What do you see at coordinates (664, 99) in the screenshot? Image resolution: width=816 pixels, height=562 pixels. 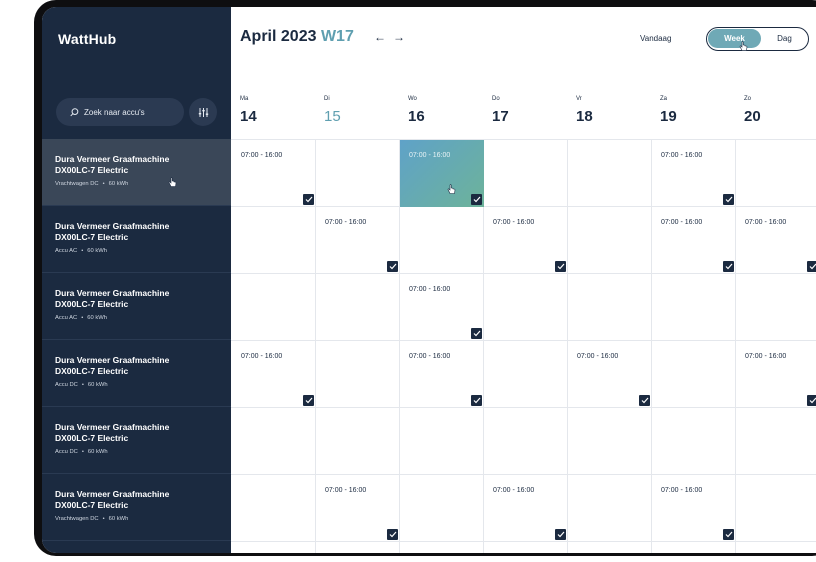 I see `day-abbr: Za` at bounding box center [664, 99].